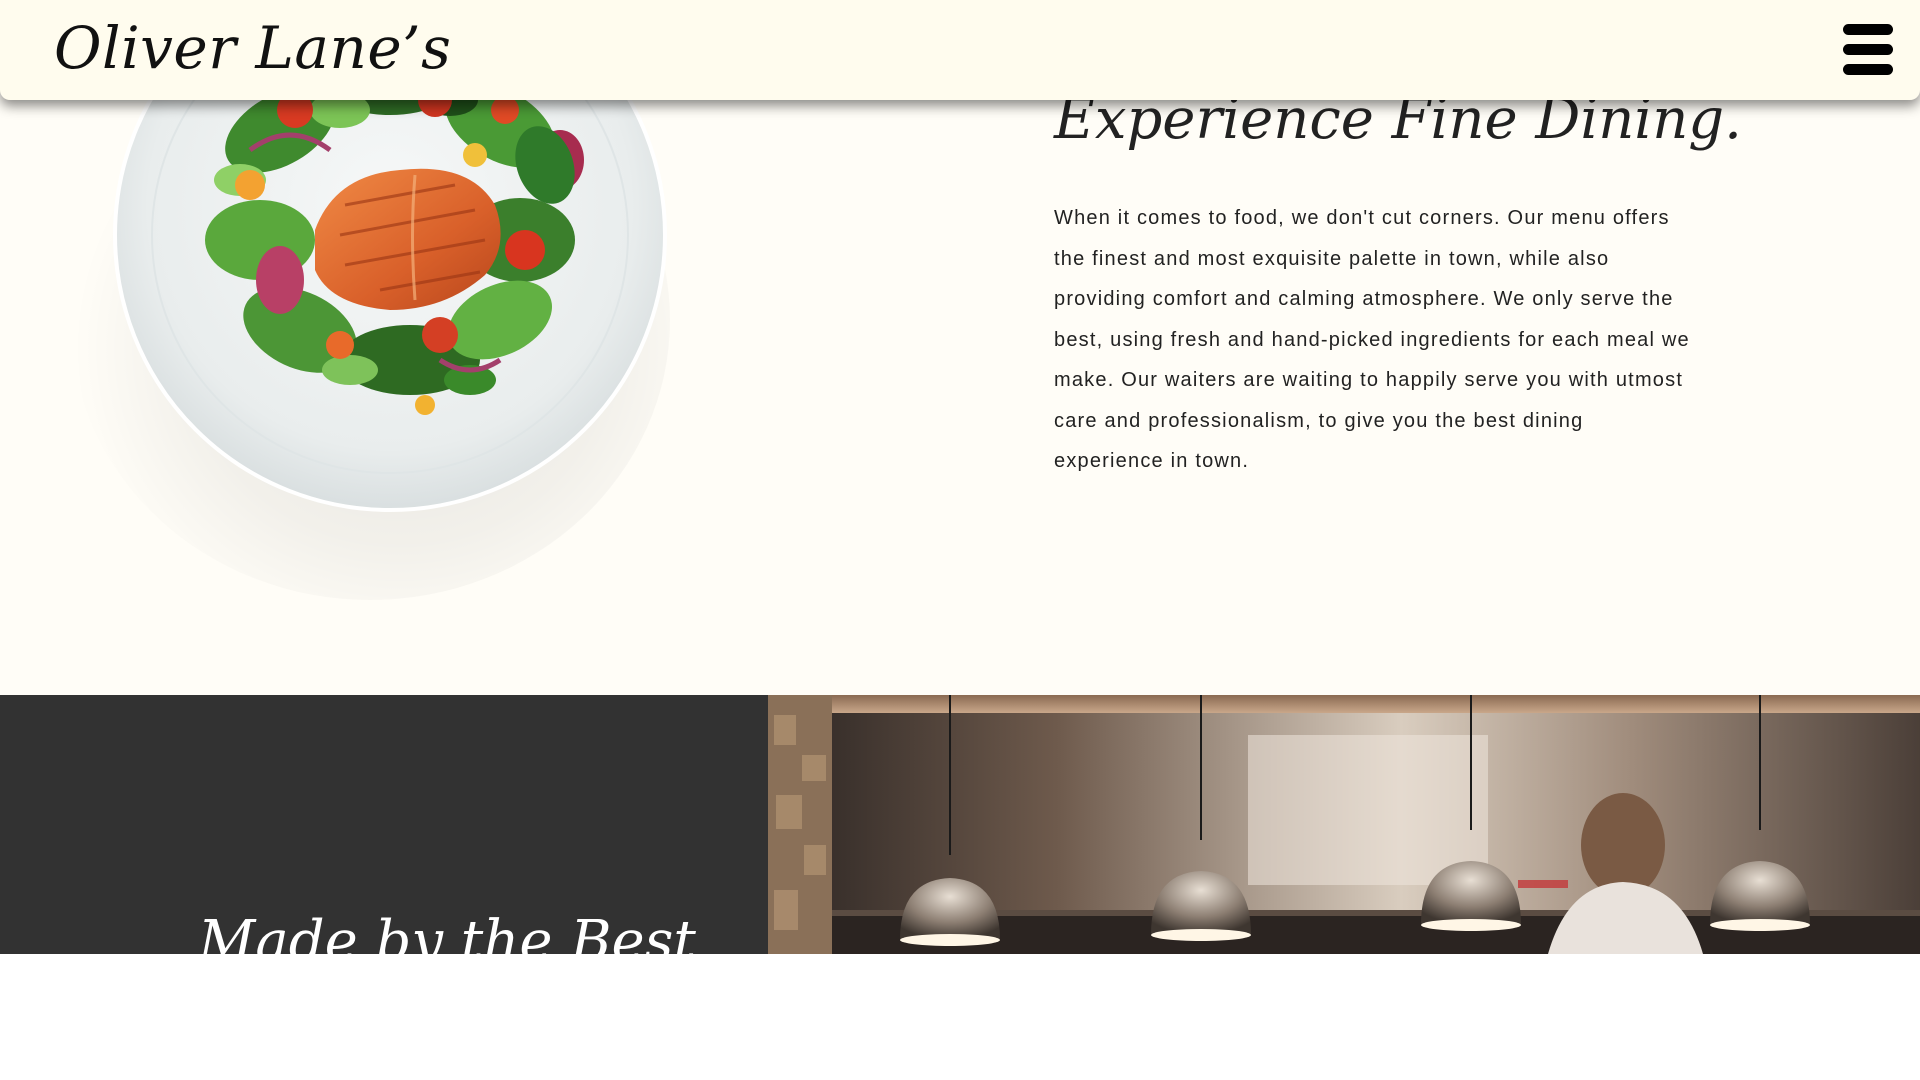 The height and width of the screenshot is (1080, 1920). Describe the element at coordinates (252, 48) in the screenshot. I see `brand-logo: Oliver Lane’s` at that location.